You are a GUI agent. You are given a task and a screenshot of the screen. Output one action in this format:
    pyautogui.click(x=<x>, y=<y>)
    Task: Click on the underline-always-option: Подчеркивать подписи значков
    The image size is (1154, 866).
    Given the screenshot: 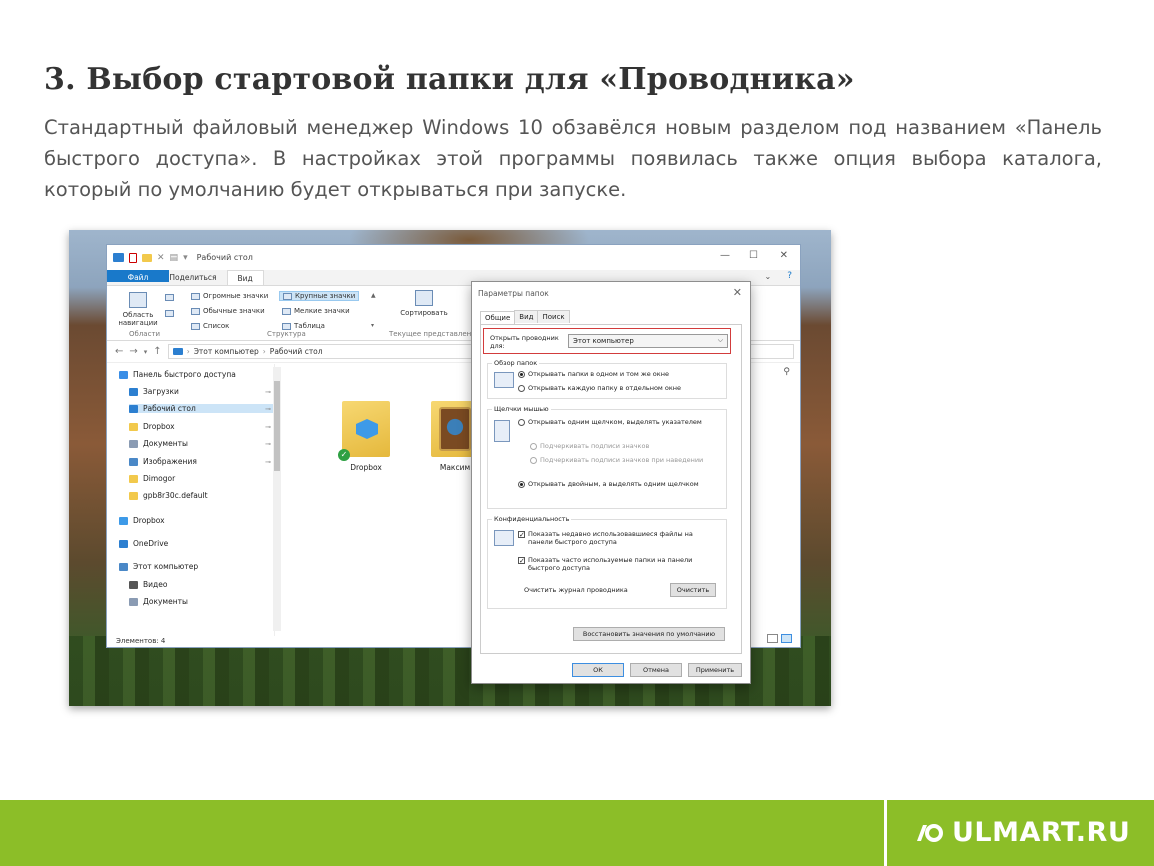 What is the action you would take?
    pyautogui.click(x=623, y=446)
    